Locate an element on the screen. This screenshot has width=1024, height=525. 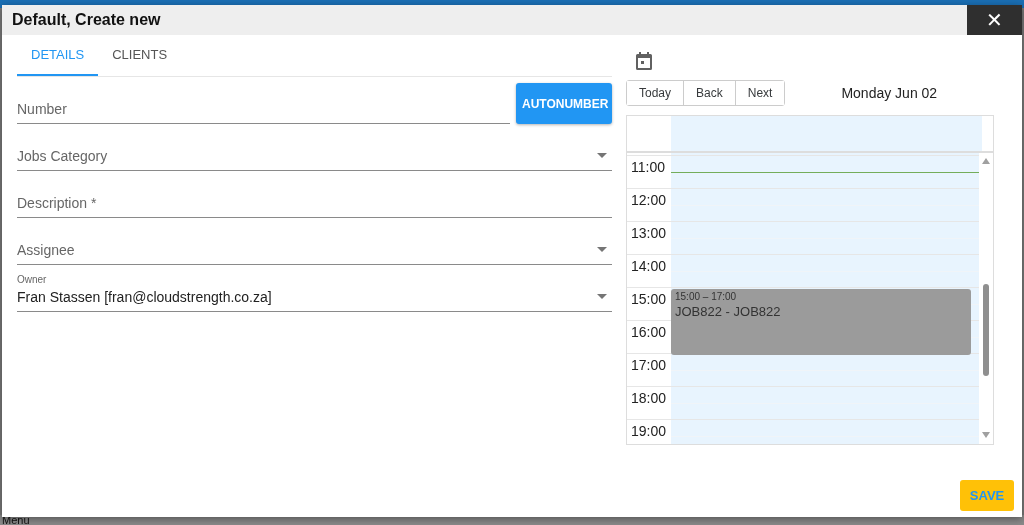
close-button: ✕ is located at coordinates (994, 20).